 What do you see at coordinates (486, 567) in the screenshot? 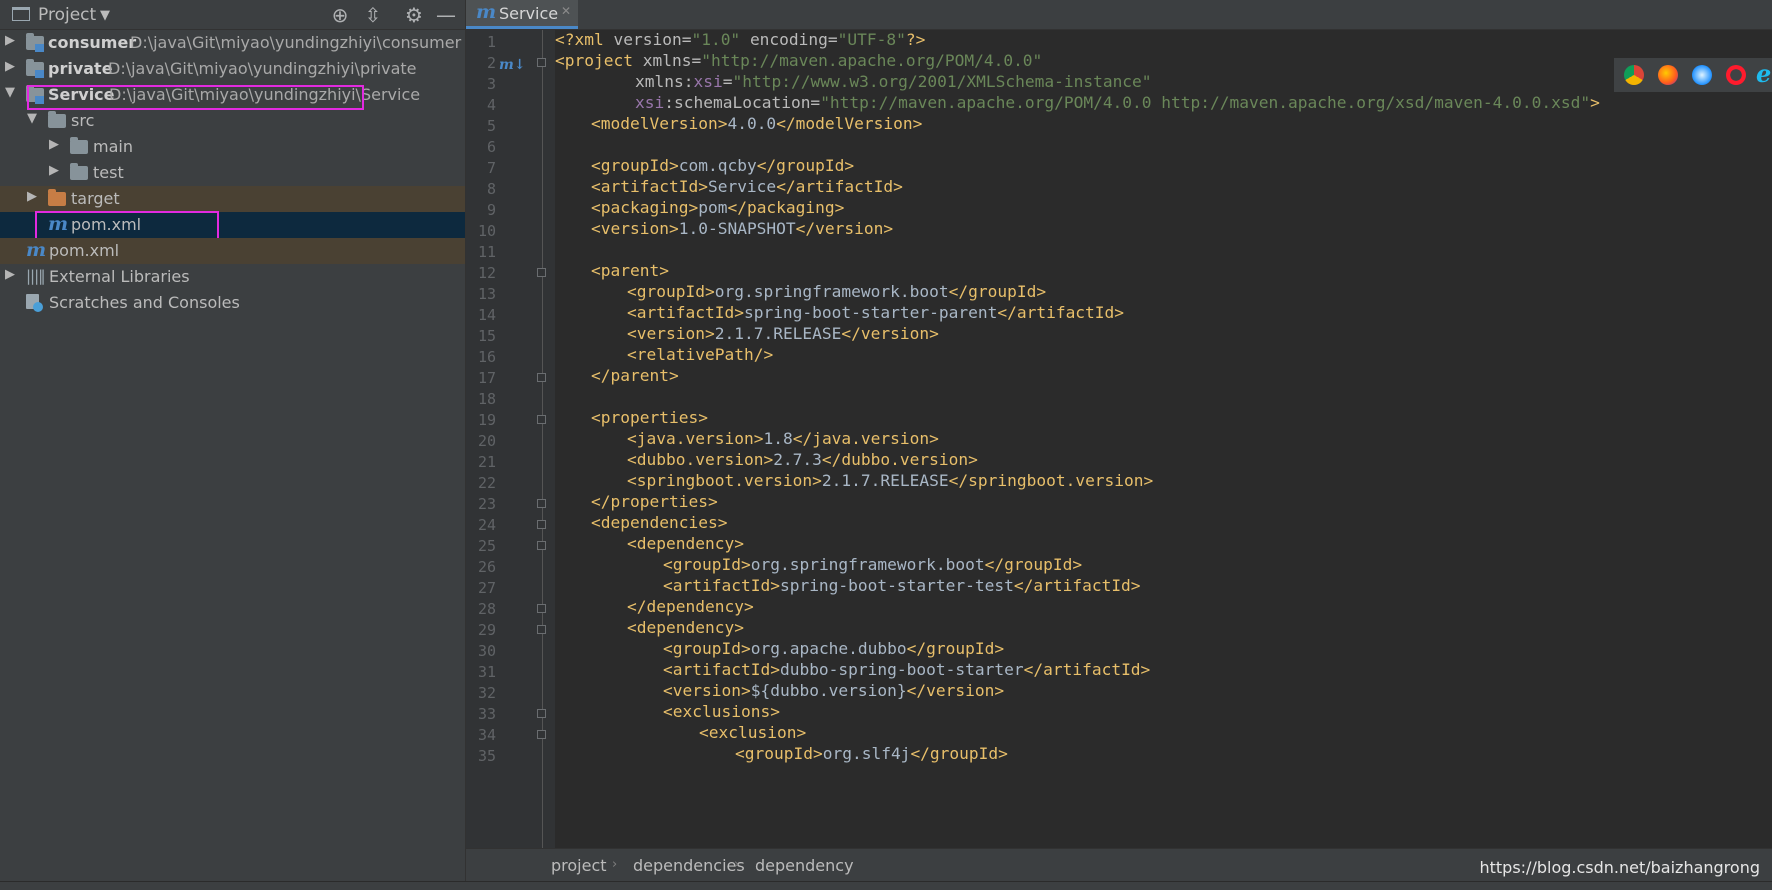
I see `line-number: 26` at bounding box center [486, 567].